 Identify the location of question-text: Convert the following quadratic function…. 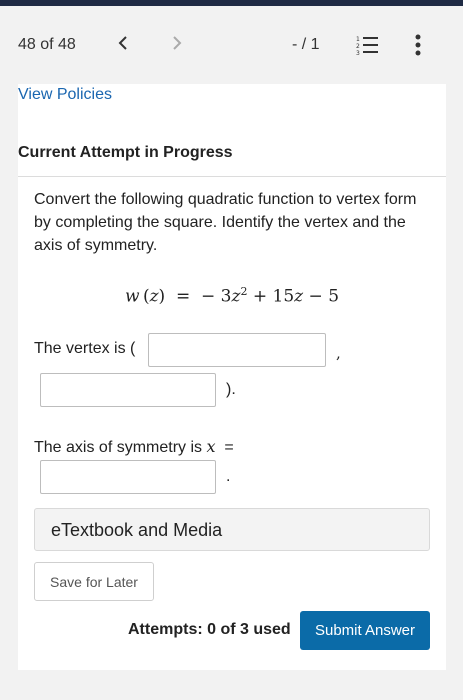
(225, 222).